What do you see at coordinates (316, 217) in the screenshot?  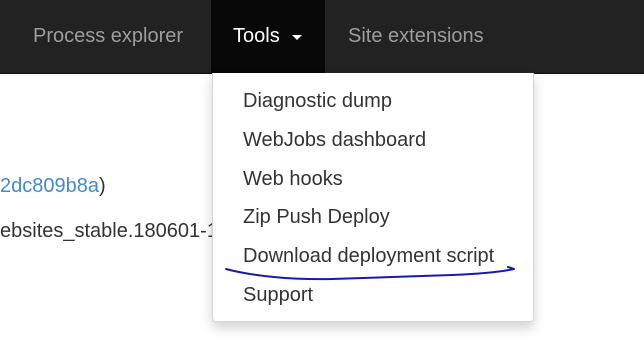 I see `menu-item-zip-push-deploy: Zip Push Deploy` at bounding box center [316, 217].